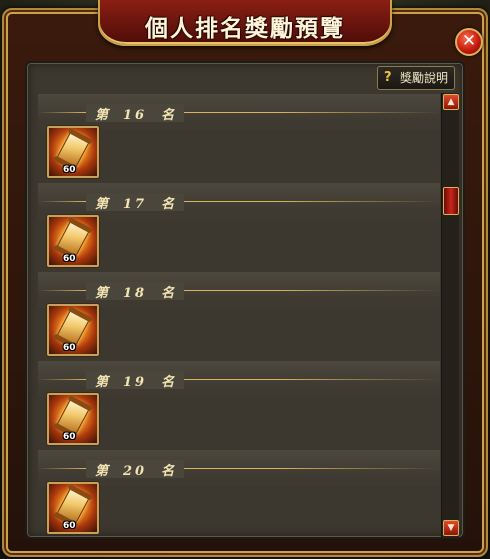  I want to click on rank-number: 17, so click(135, 204).